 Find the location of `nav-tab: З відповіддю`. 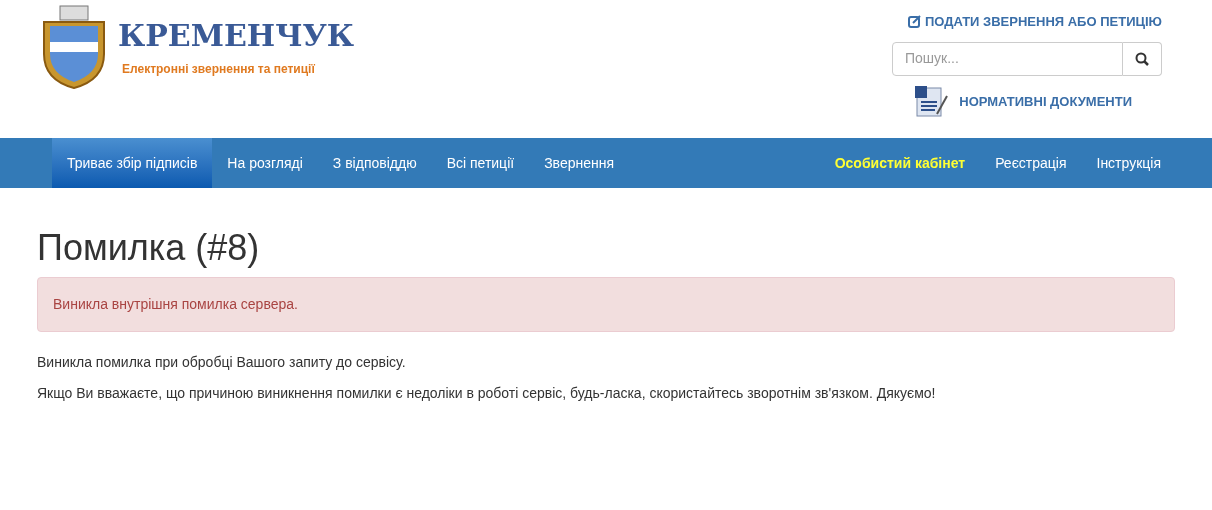

nav-tab: З відповіддю is located at coordinates (374, 163).